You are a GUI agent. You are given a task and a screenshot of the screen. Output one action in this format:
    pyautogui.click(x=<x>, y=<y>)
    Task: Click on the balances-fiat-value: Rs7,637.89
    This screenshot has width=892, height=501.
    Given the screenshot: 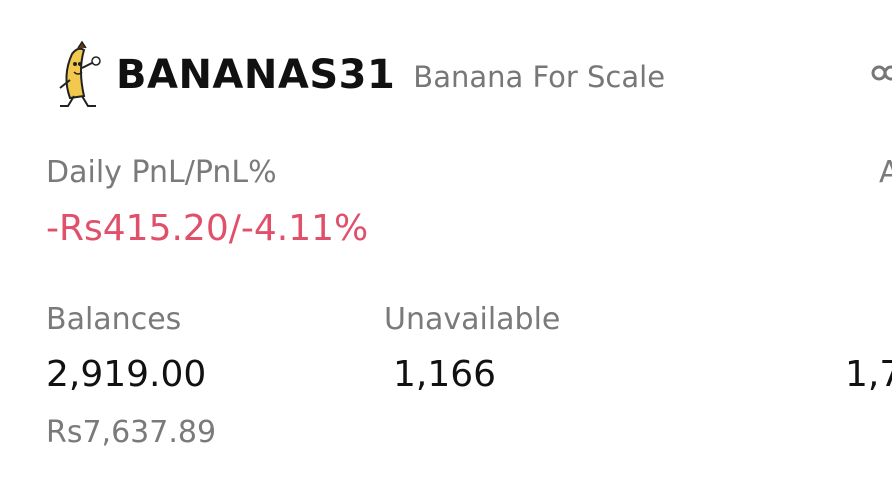 What is the action you would take?
    pyautogui.click(x=131, y=432)
    